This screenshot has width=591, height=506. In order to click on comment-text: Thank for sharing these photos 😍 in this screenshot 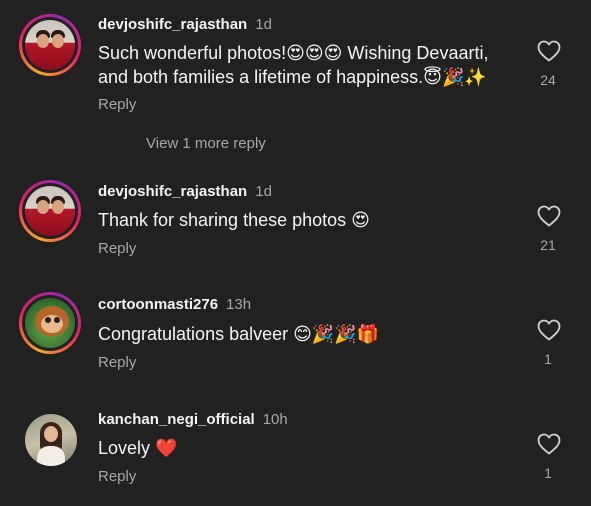, I will do `click(234, 220)`.